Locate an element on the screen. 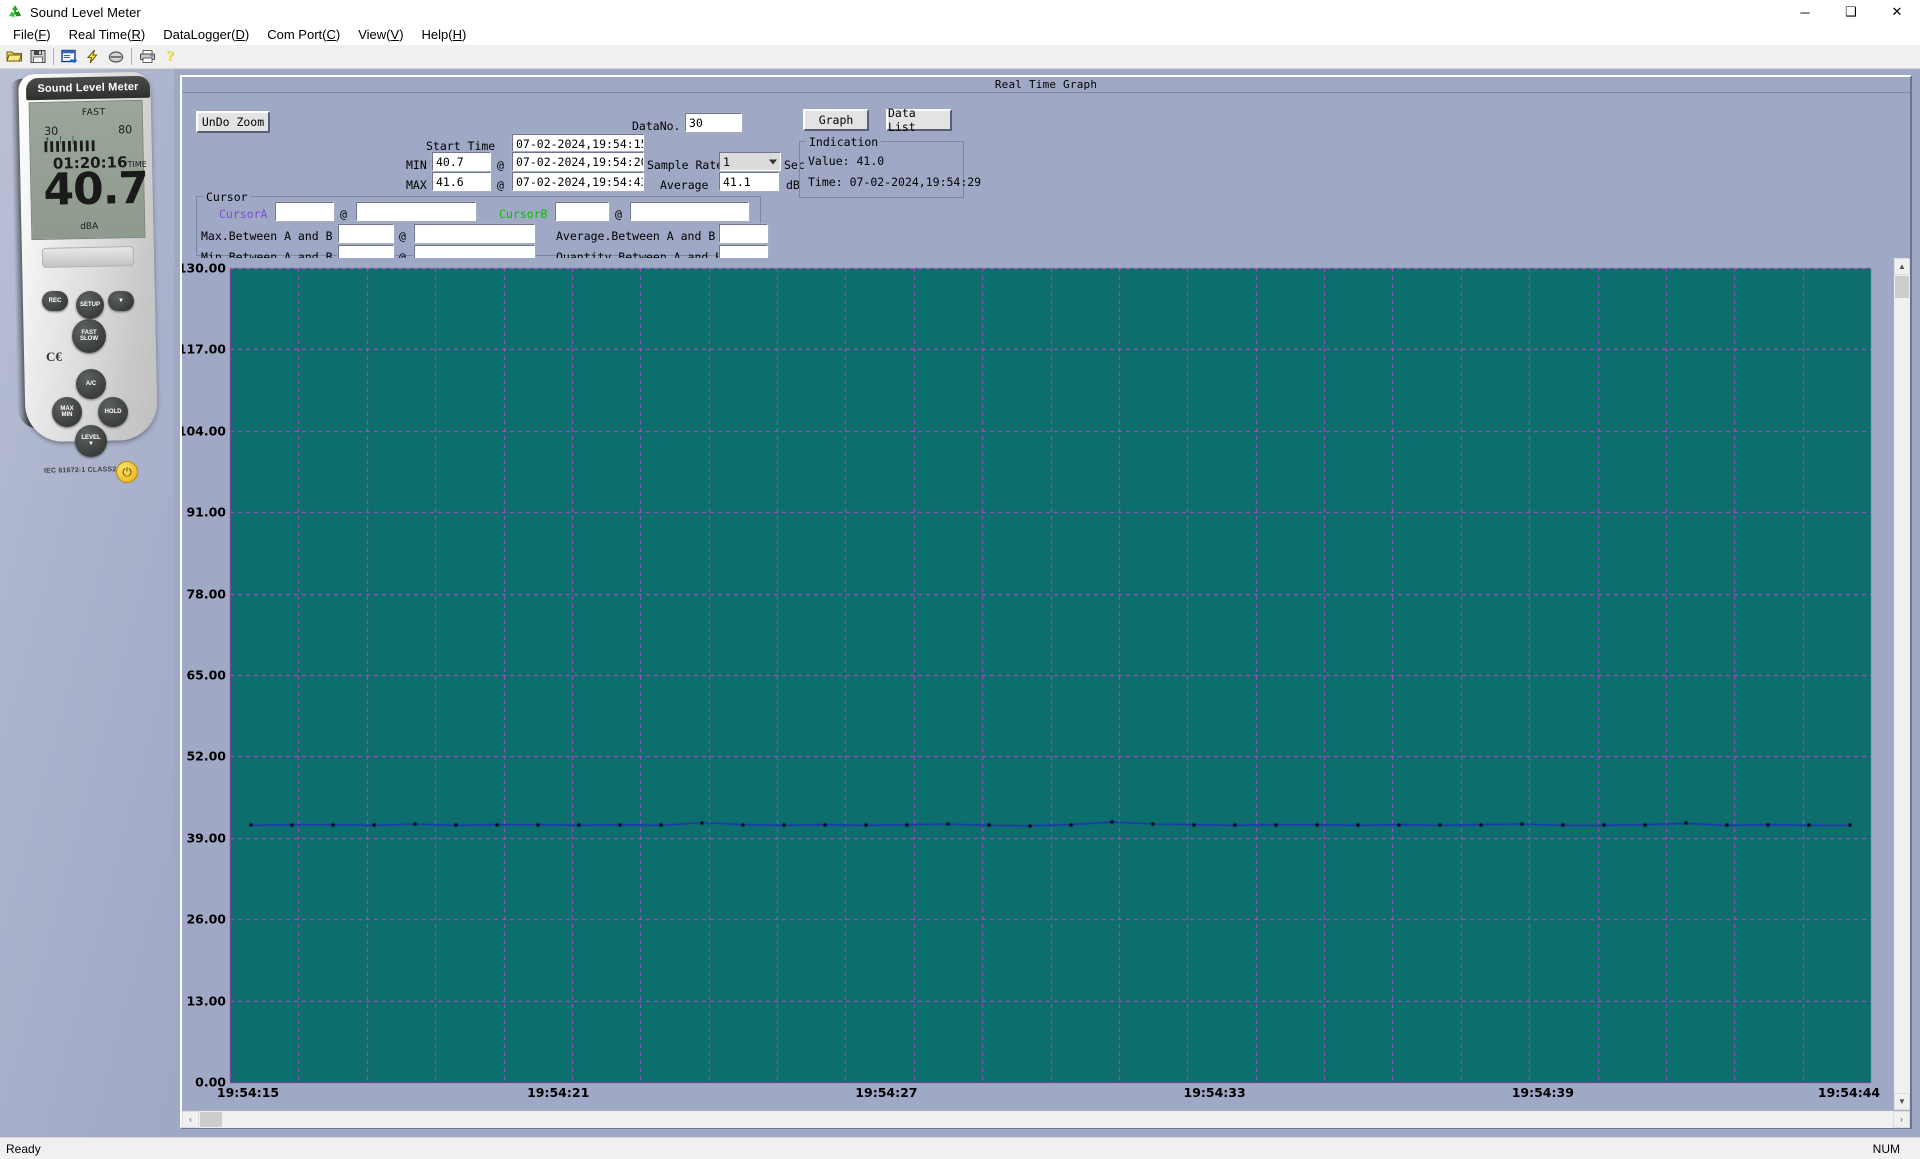  device-ac-button: A/C is located at coordinates (91, 384).